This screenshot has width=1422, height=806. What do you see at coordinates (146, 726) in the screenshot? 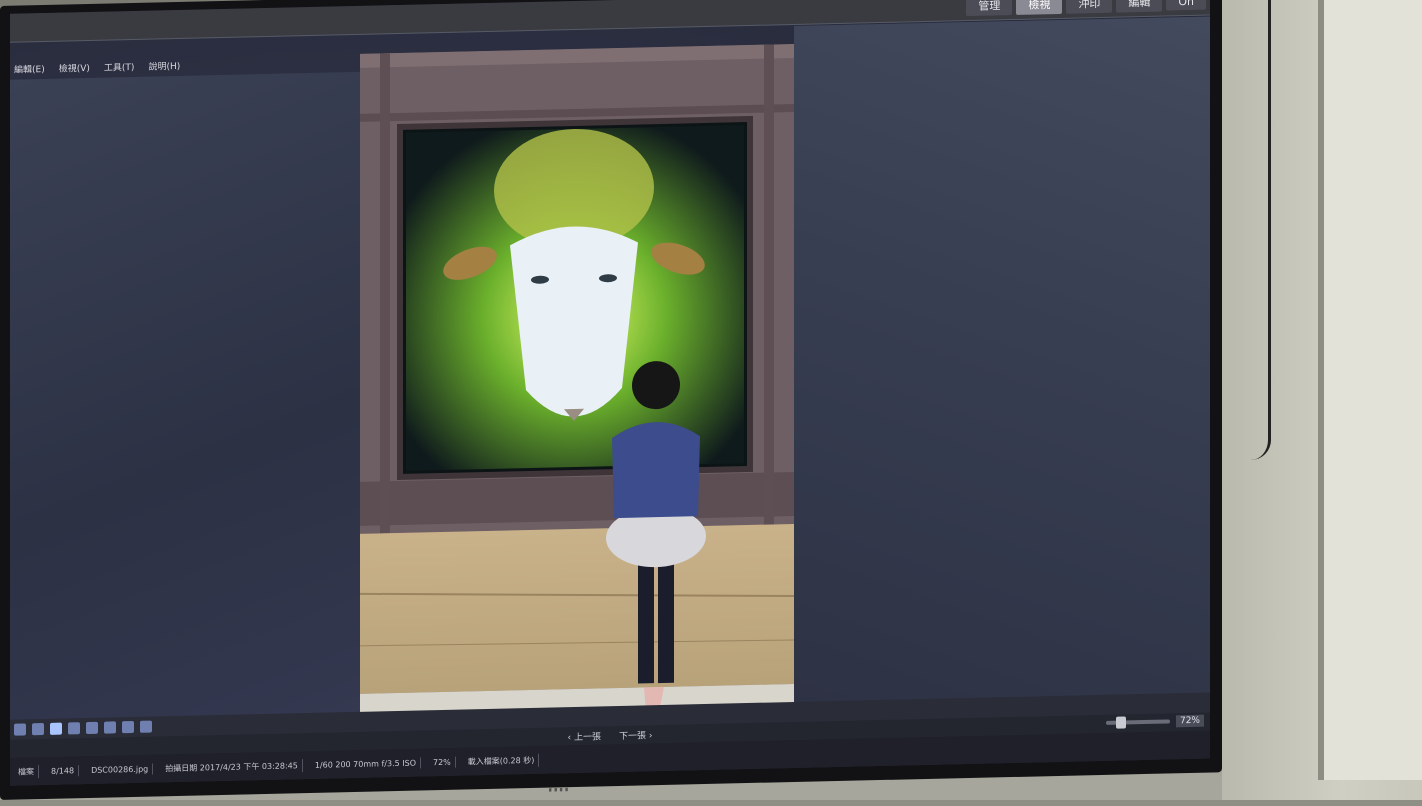
I see `info-icon` at bounding box center [146, 726].